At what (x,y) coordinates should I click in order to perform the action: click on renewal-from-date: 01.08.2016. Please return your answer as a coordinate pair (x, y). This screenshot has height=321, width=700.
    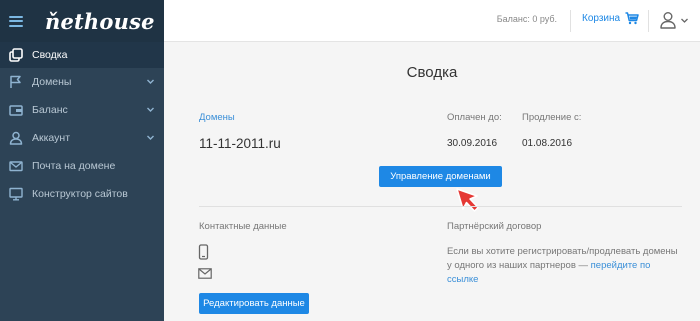
    Looking at the image, I should click on (547, 143).